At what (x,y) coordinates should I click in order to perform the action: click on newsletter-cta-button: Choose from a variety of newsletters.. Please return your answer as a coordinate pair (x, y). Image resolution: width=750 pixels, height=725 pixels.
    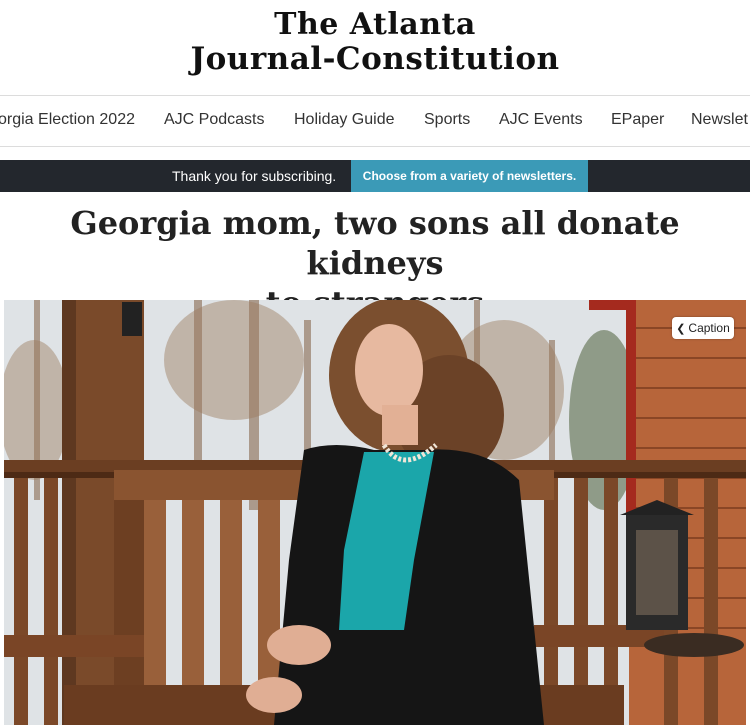
    Looking at the image, I should click on (469, 176).